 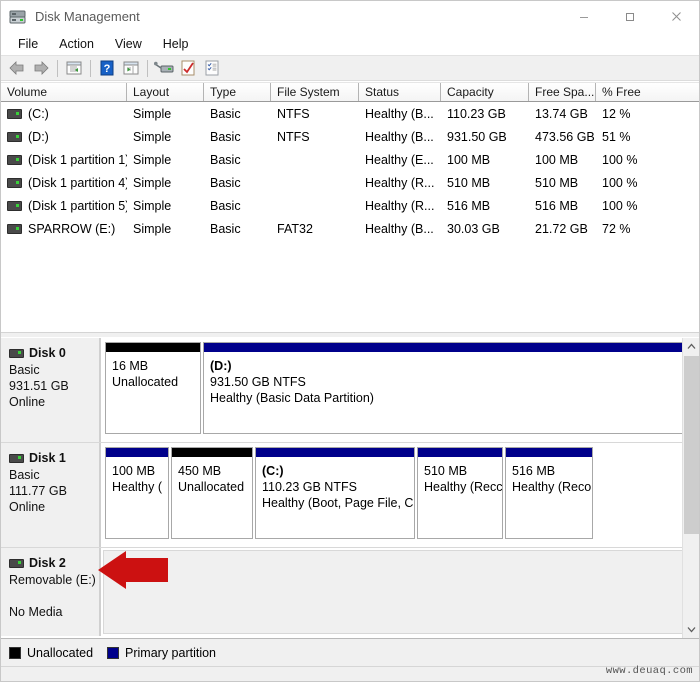 What do you see at coordinates (691, 445) in the screenshot?
I see `scrollbar-thumb` at bounding box center [691, 445].